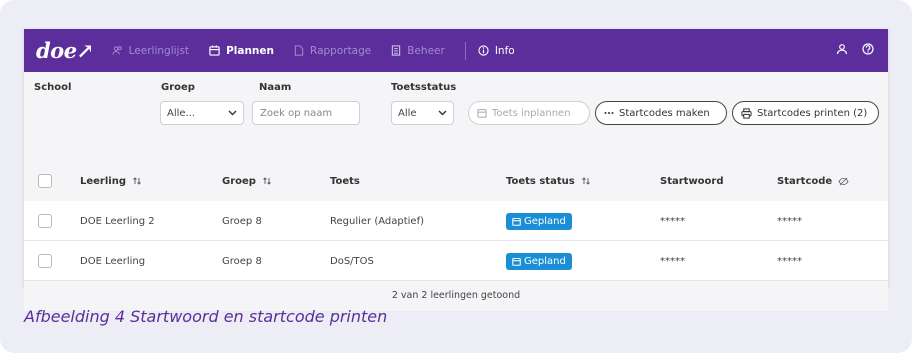  I want to click on col-groep-header: Groep, so click(247, 181).